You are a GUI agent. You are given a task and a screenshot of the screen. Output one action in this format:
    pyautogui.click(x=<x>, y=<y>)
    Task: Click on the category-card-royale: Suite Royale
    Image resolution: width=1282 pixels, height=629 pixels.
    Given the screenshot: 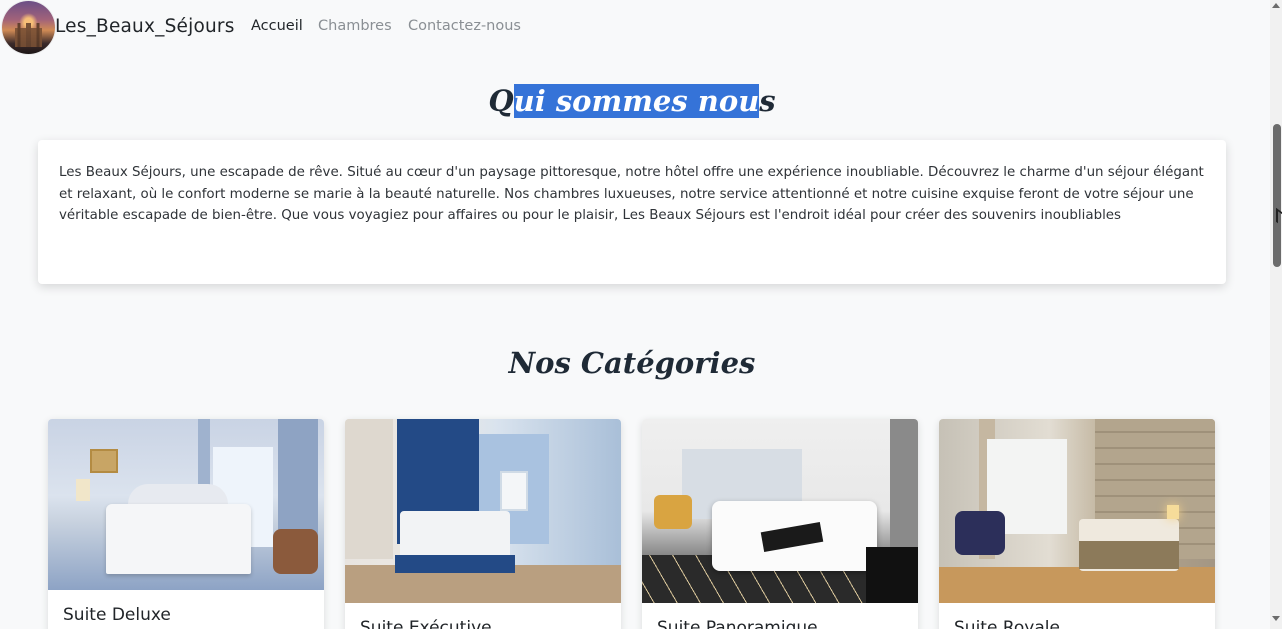 What is the action you would take?
    pyautogui.click(x=1077, y=524)
    